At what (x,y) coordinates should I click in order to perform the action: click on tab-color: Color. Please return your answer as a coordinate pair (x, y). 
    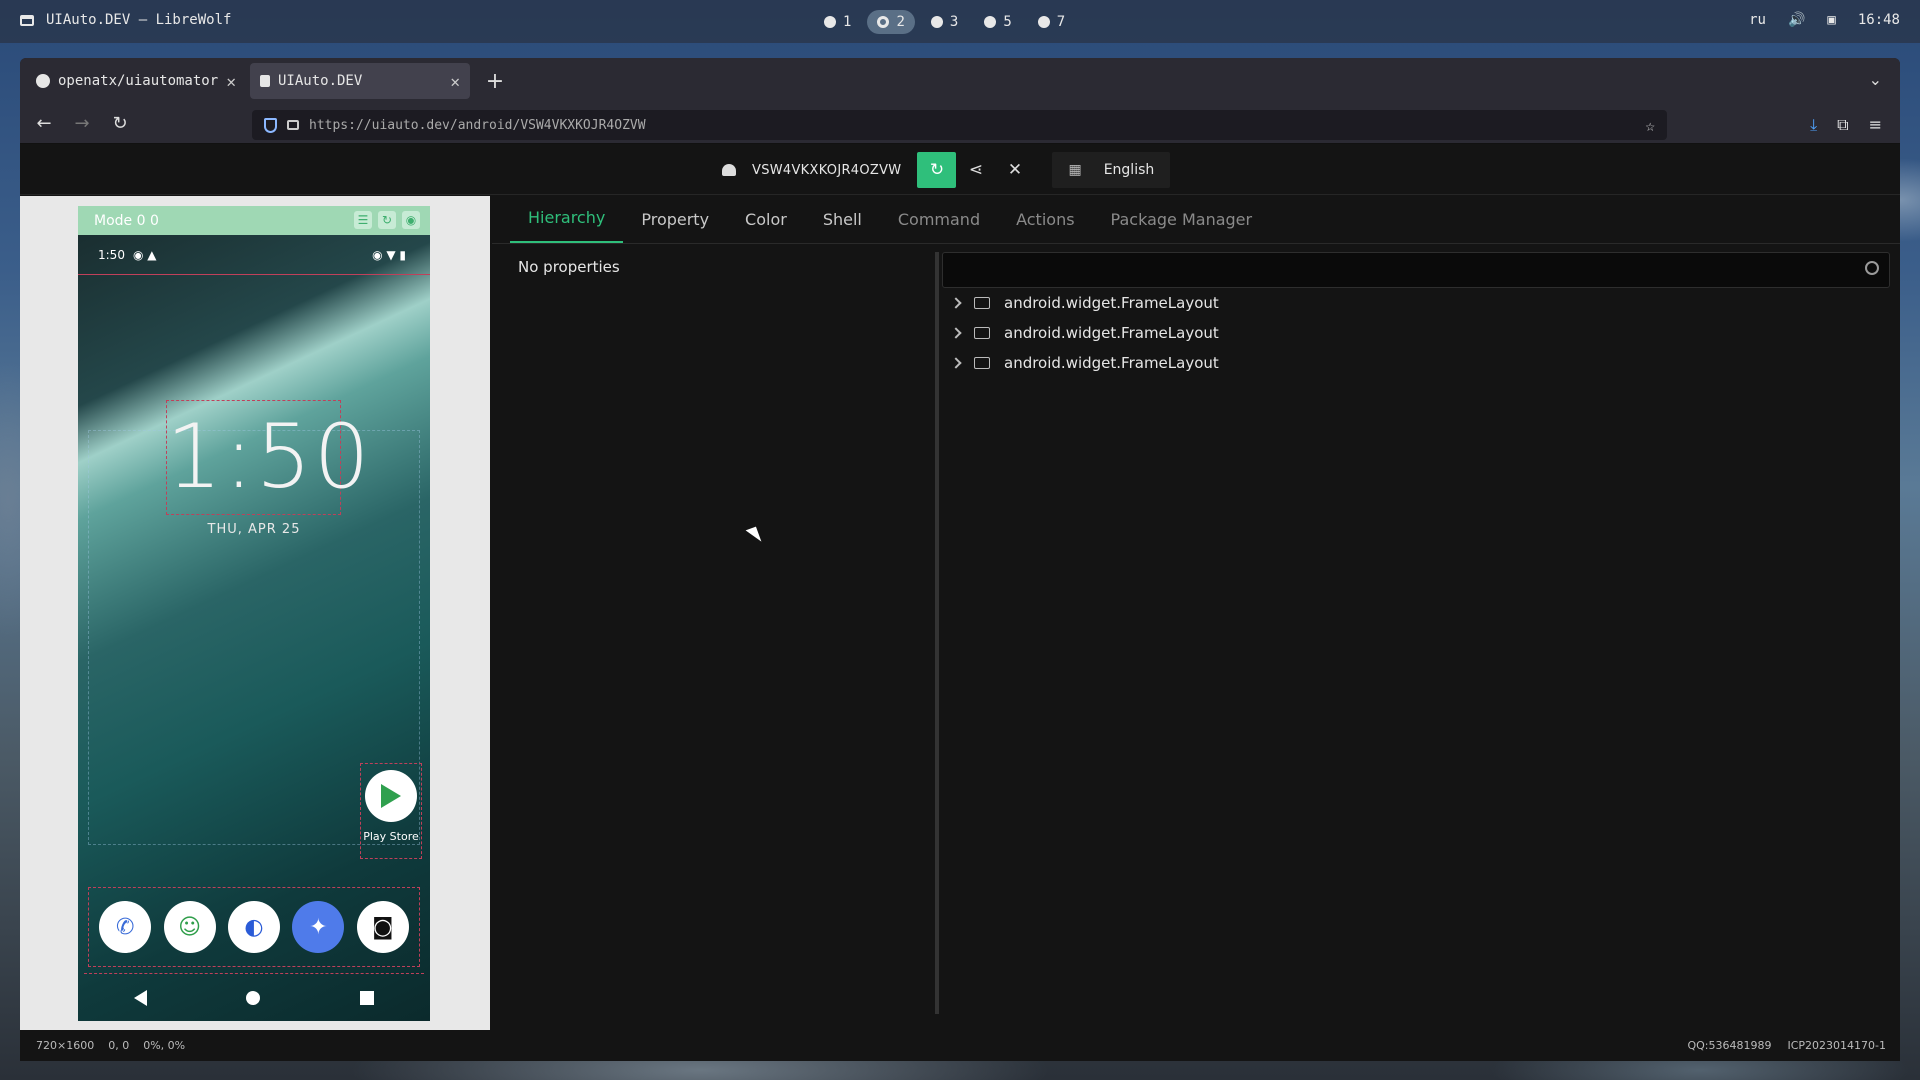
    Looking at the image, I should click on (766, 226).